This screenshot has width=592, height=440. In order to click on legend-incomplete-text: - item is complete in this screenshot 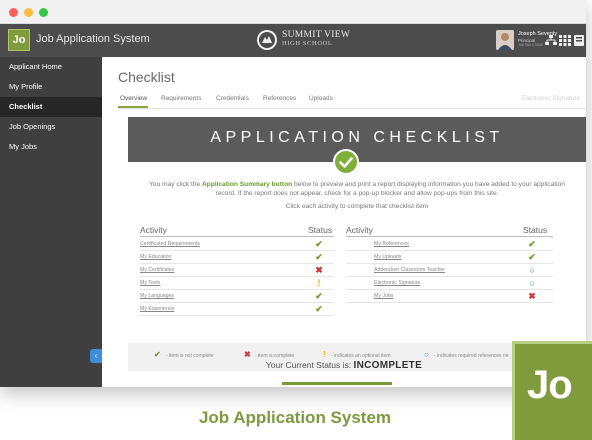, I will do `click(275, 356)`.